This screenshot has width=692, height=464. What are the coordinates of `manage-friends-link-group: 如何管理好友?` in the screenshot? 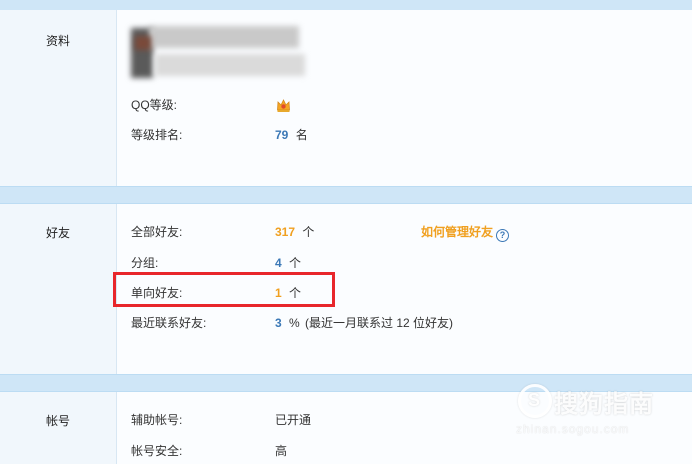 It's located at (465, 233).